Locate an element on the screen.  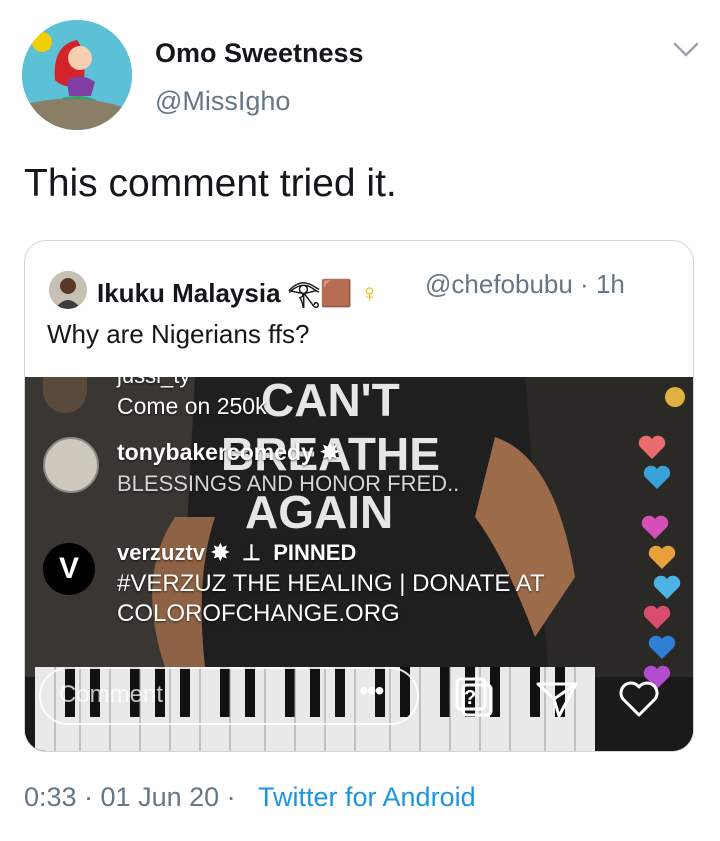
tweet-timestamp: 0:33 · 01 Jun 20 · is located at coordinates (130, 797).